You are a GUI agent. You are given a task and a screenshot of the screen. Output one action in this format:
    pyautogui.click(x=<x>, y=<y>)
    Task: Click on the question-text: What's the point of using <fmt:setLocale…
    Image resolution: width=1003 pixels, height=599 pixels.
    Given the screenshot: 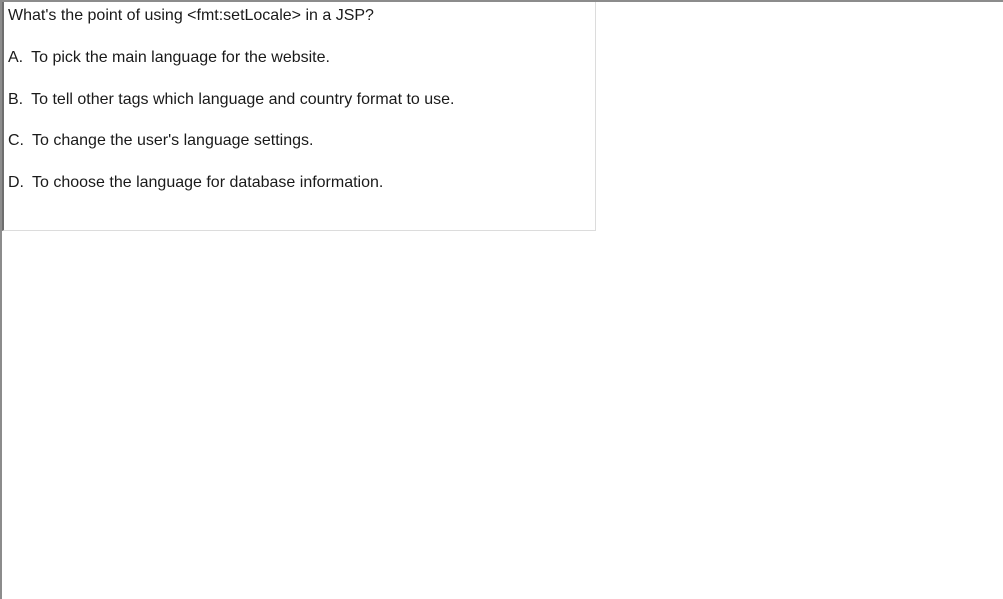 What is the action you would take?
    pyautogui.click(x=191, y=15)
    